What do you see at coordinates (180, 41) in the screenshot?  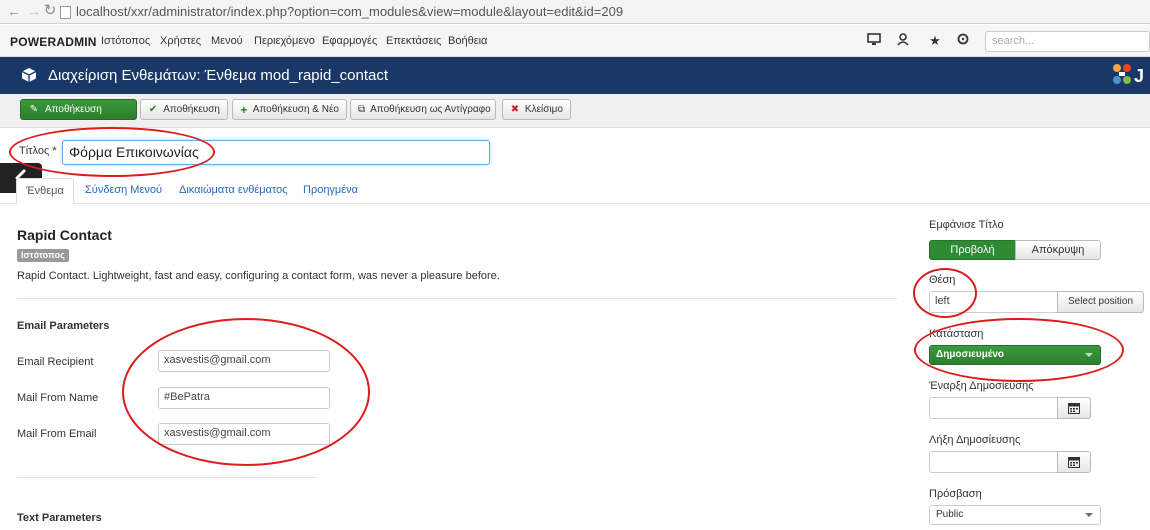 I see `menu-item-users: Χρήστες` at bounding box center [180, 41].